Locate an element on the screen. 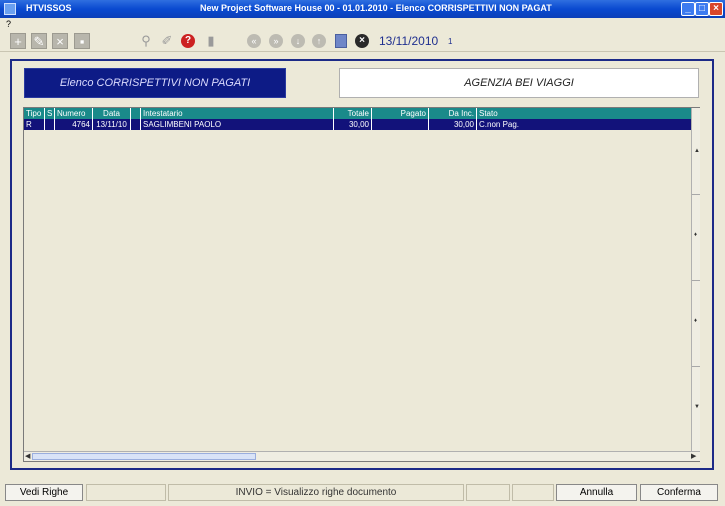 This screenshot has width=725, height=506. scroll-up-icon: ▲ is located at coordinates (697, 151).